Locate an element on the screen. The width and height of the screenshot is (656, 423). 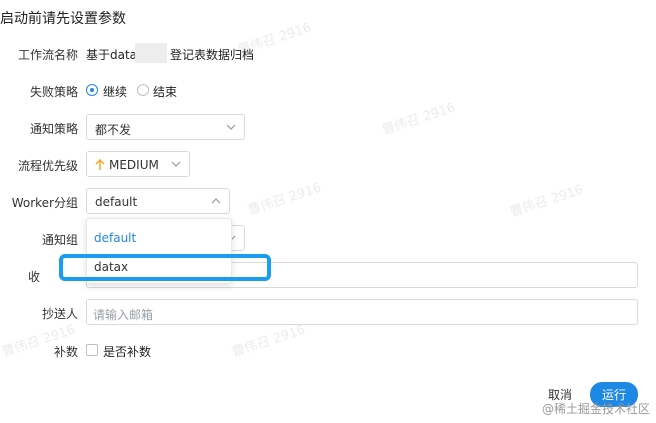
brand-watermark: @稀土掘金技术社区 is located at coordinates (595, 409).